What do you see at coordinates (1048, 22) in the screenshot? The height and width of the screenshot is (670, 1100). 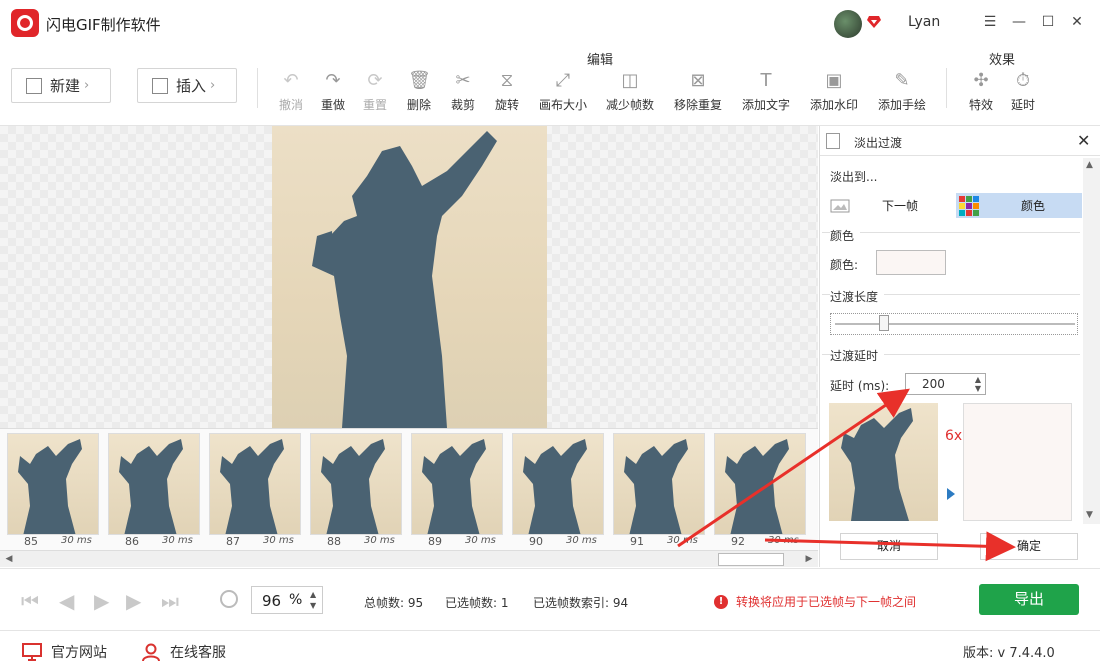 I see `maximize-icon: ☐` at bounding box center [1048, 22].